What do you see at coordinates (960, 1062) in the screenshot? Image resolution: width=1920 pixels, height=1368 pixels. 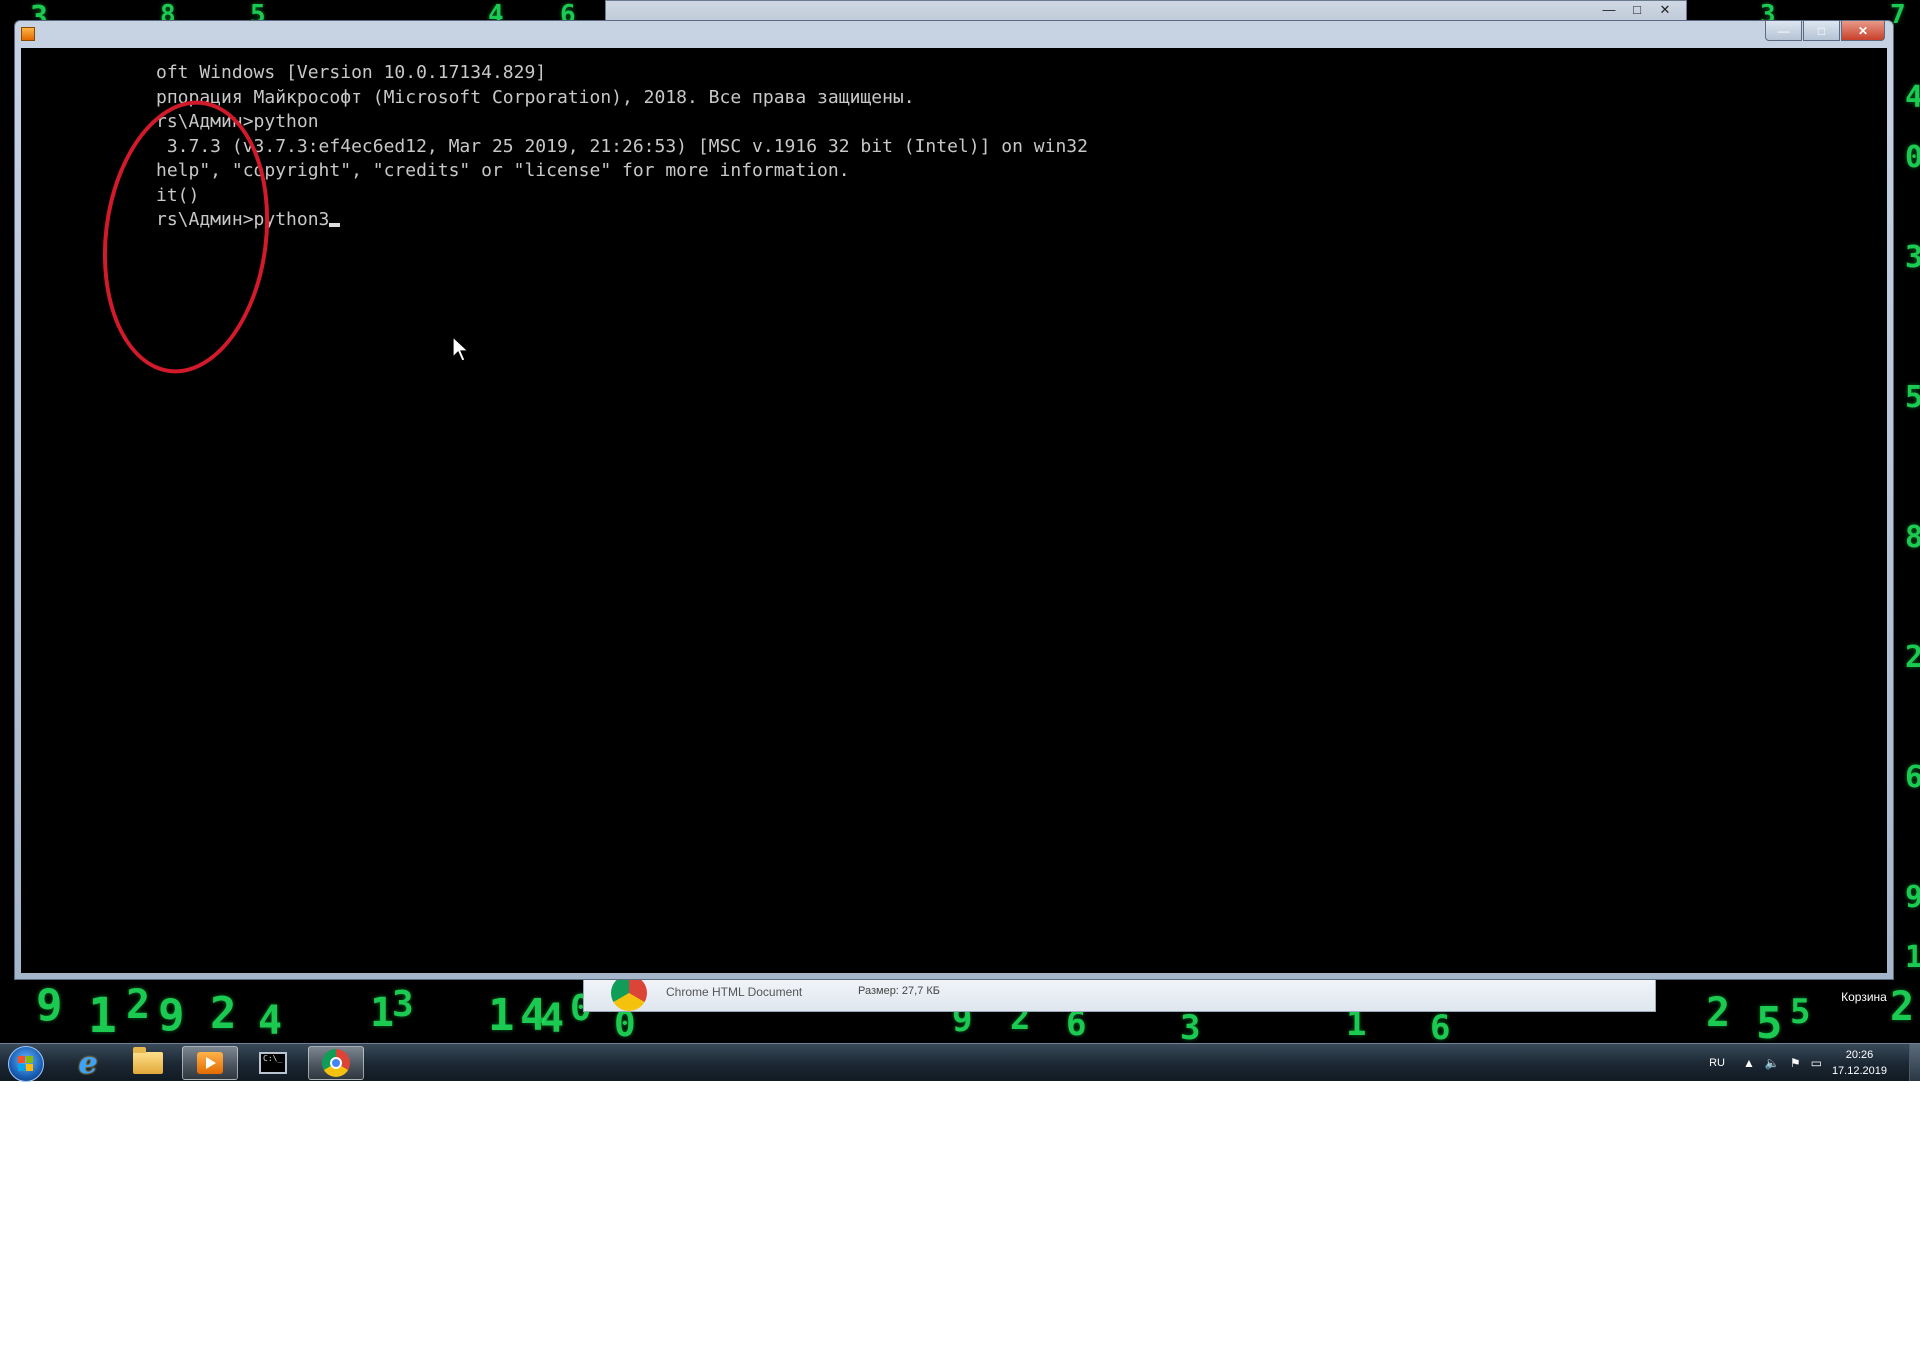 I see `taskbar: e C:\_ RU ▲ 🔈 ⚑ ▭ 20:26 17.12.2019` at bounding box center [960, 1062].